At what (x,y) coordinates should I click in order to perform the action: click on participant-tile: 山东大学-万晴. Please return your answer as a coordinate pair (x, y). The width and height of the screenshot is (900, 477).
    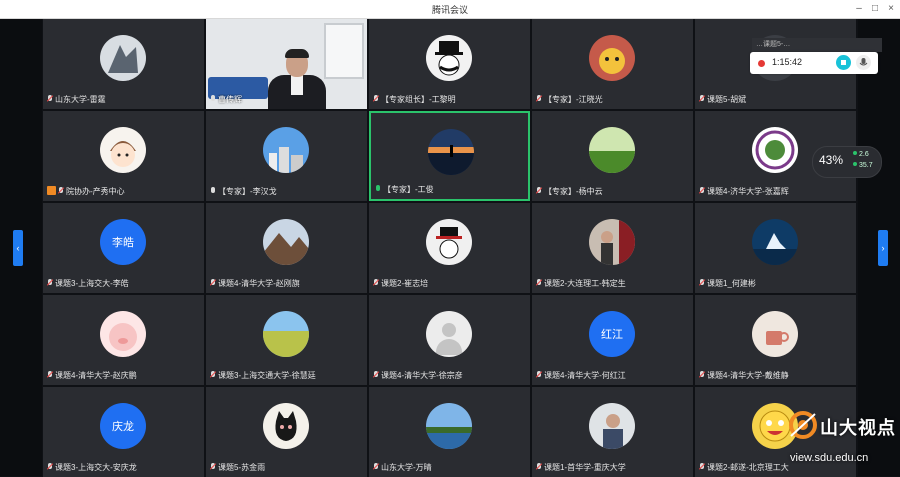
    Looking at the image, I should click on (449, 432).